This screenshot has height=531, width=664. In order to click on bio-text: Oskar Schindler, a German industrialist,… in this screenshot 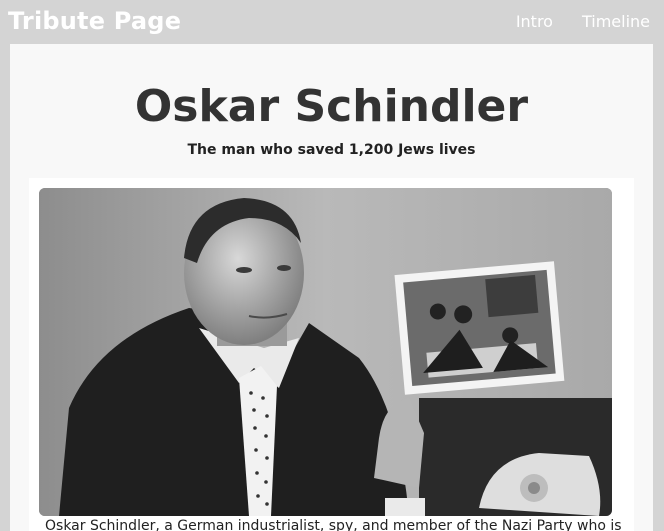, I will do `click(333, 524)`.